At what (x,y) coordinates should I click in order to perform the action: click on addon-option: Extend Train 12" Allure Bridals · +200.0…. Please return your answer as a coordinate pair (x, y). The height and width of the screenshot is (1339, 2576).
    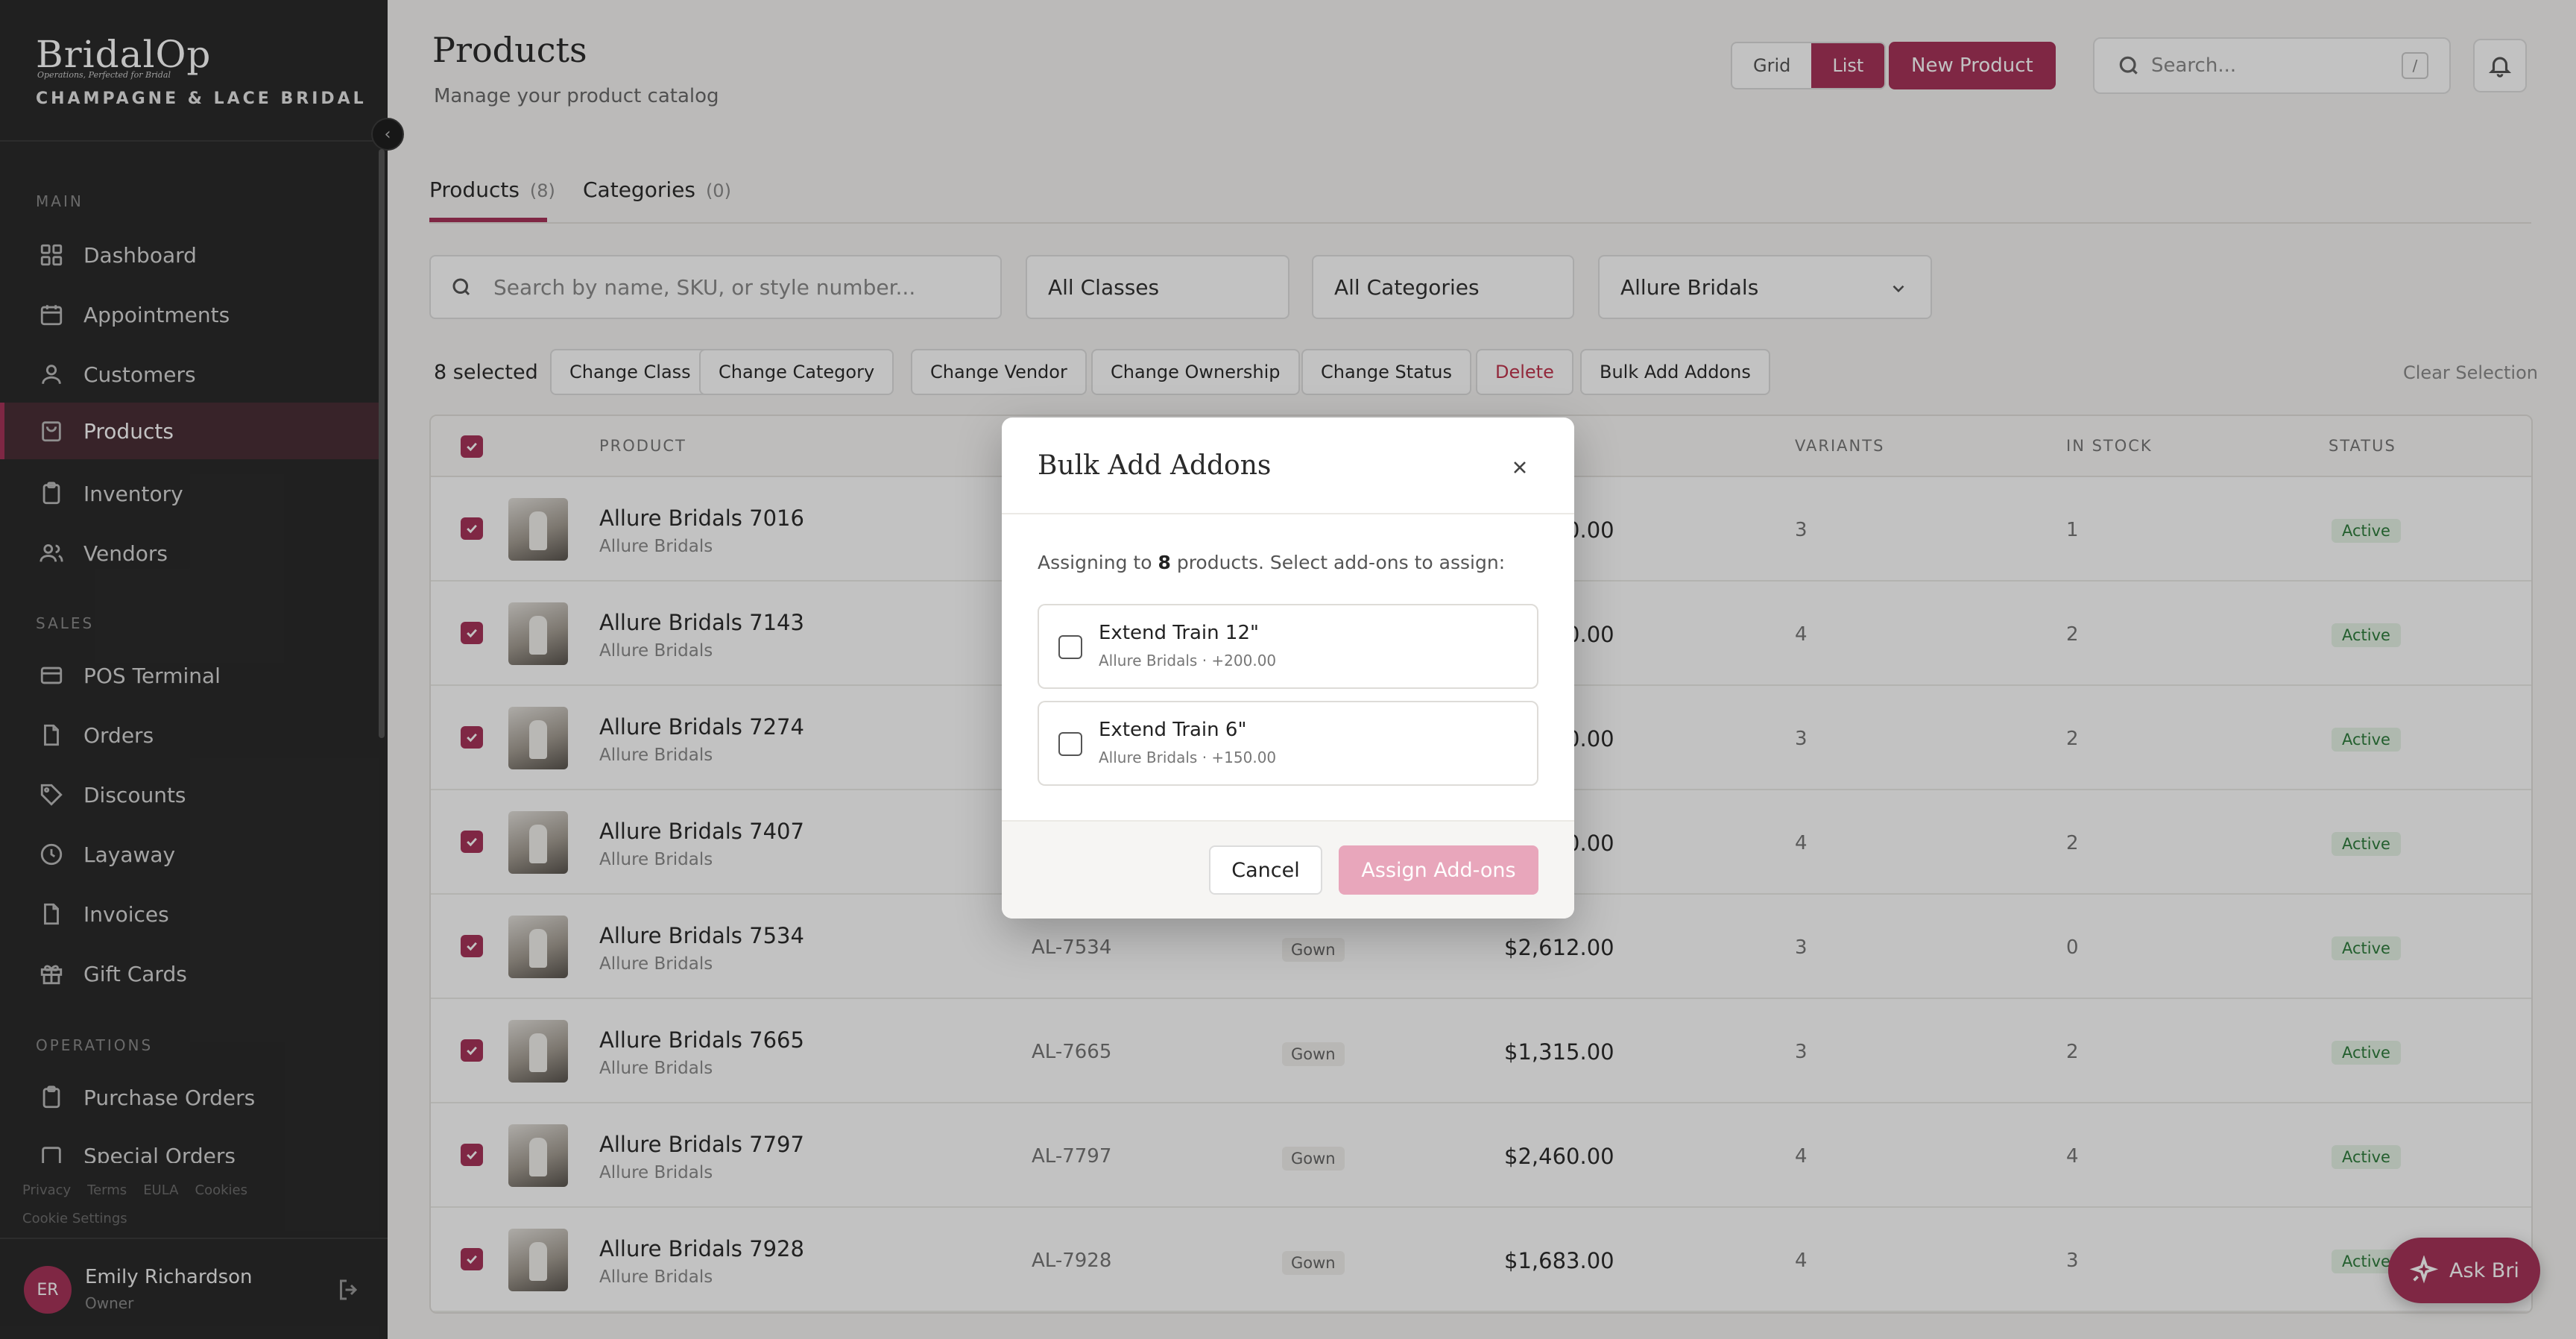
    Looking at the image, I should click on (1288, 646).